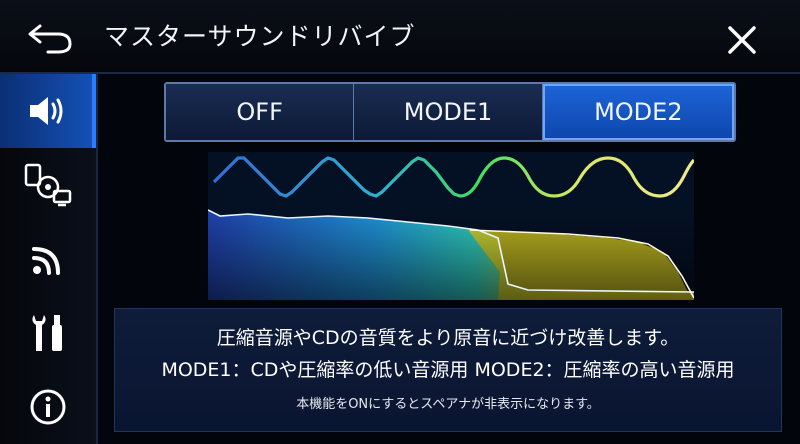 This screenshot has width=800, height=444. I want to click on info-icon, so click(48, 407).